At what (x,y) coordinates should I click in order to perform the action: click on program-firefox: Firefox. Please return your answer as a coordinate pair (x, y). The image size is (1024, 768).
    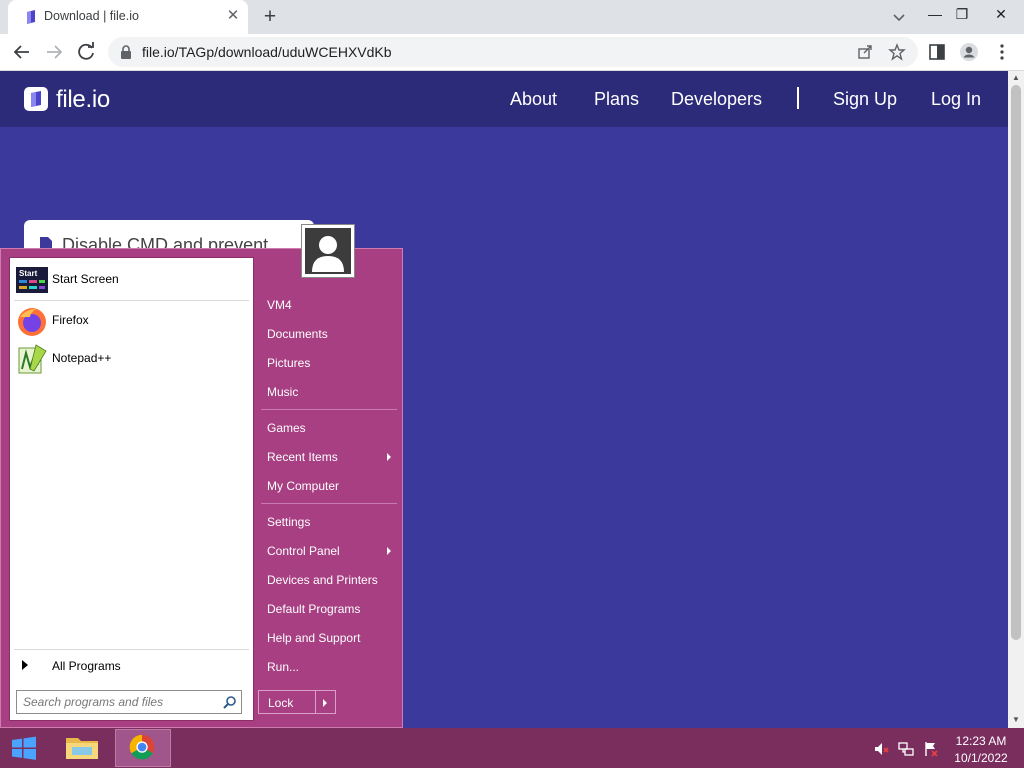
    Looking at the image, I should click on (131, 321).